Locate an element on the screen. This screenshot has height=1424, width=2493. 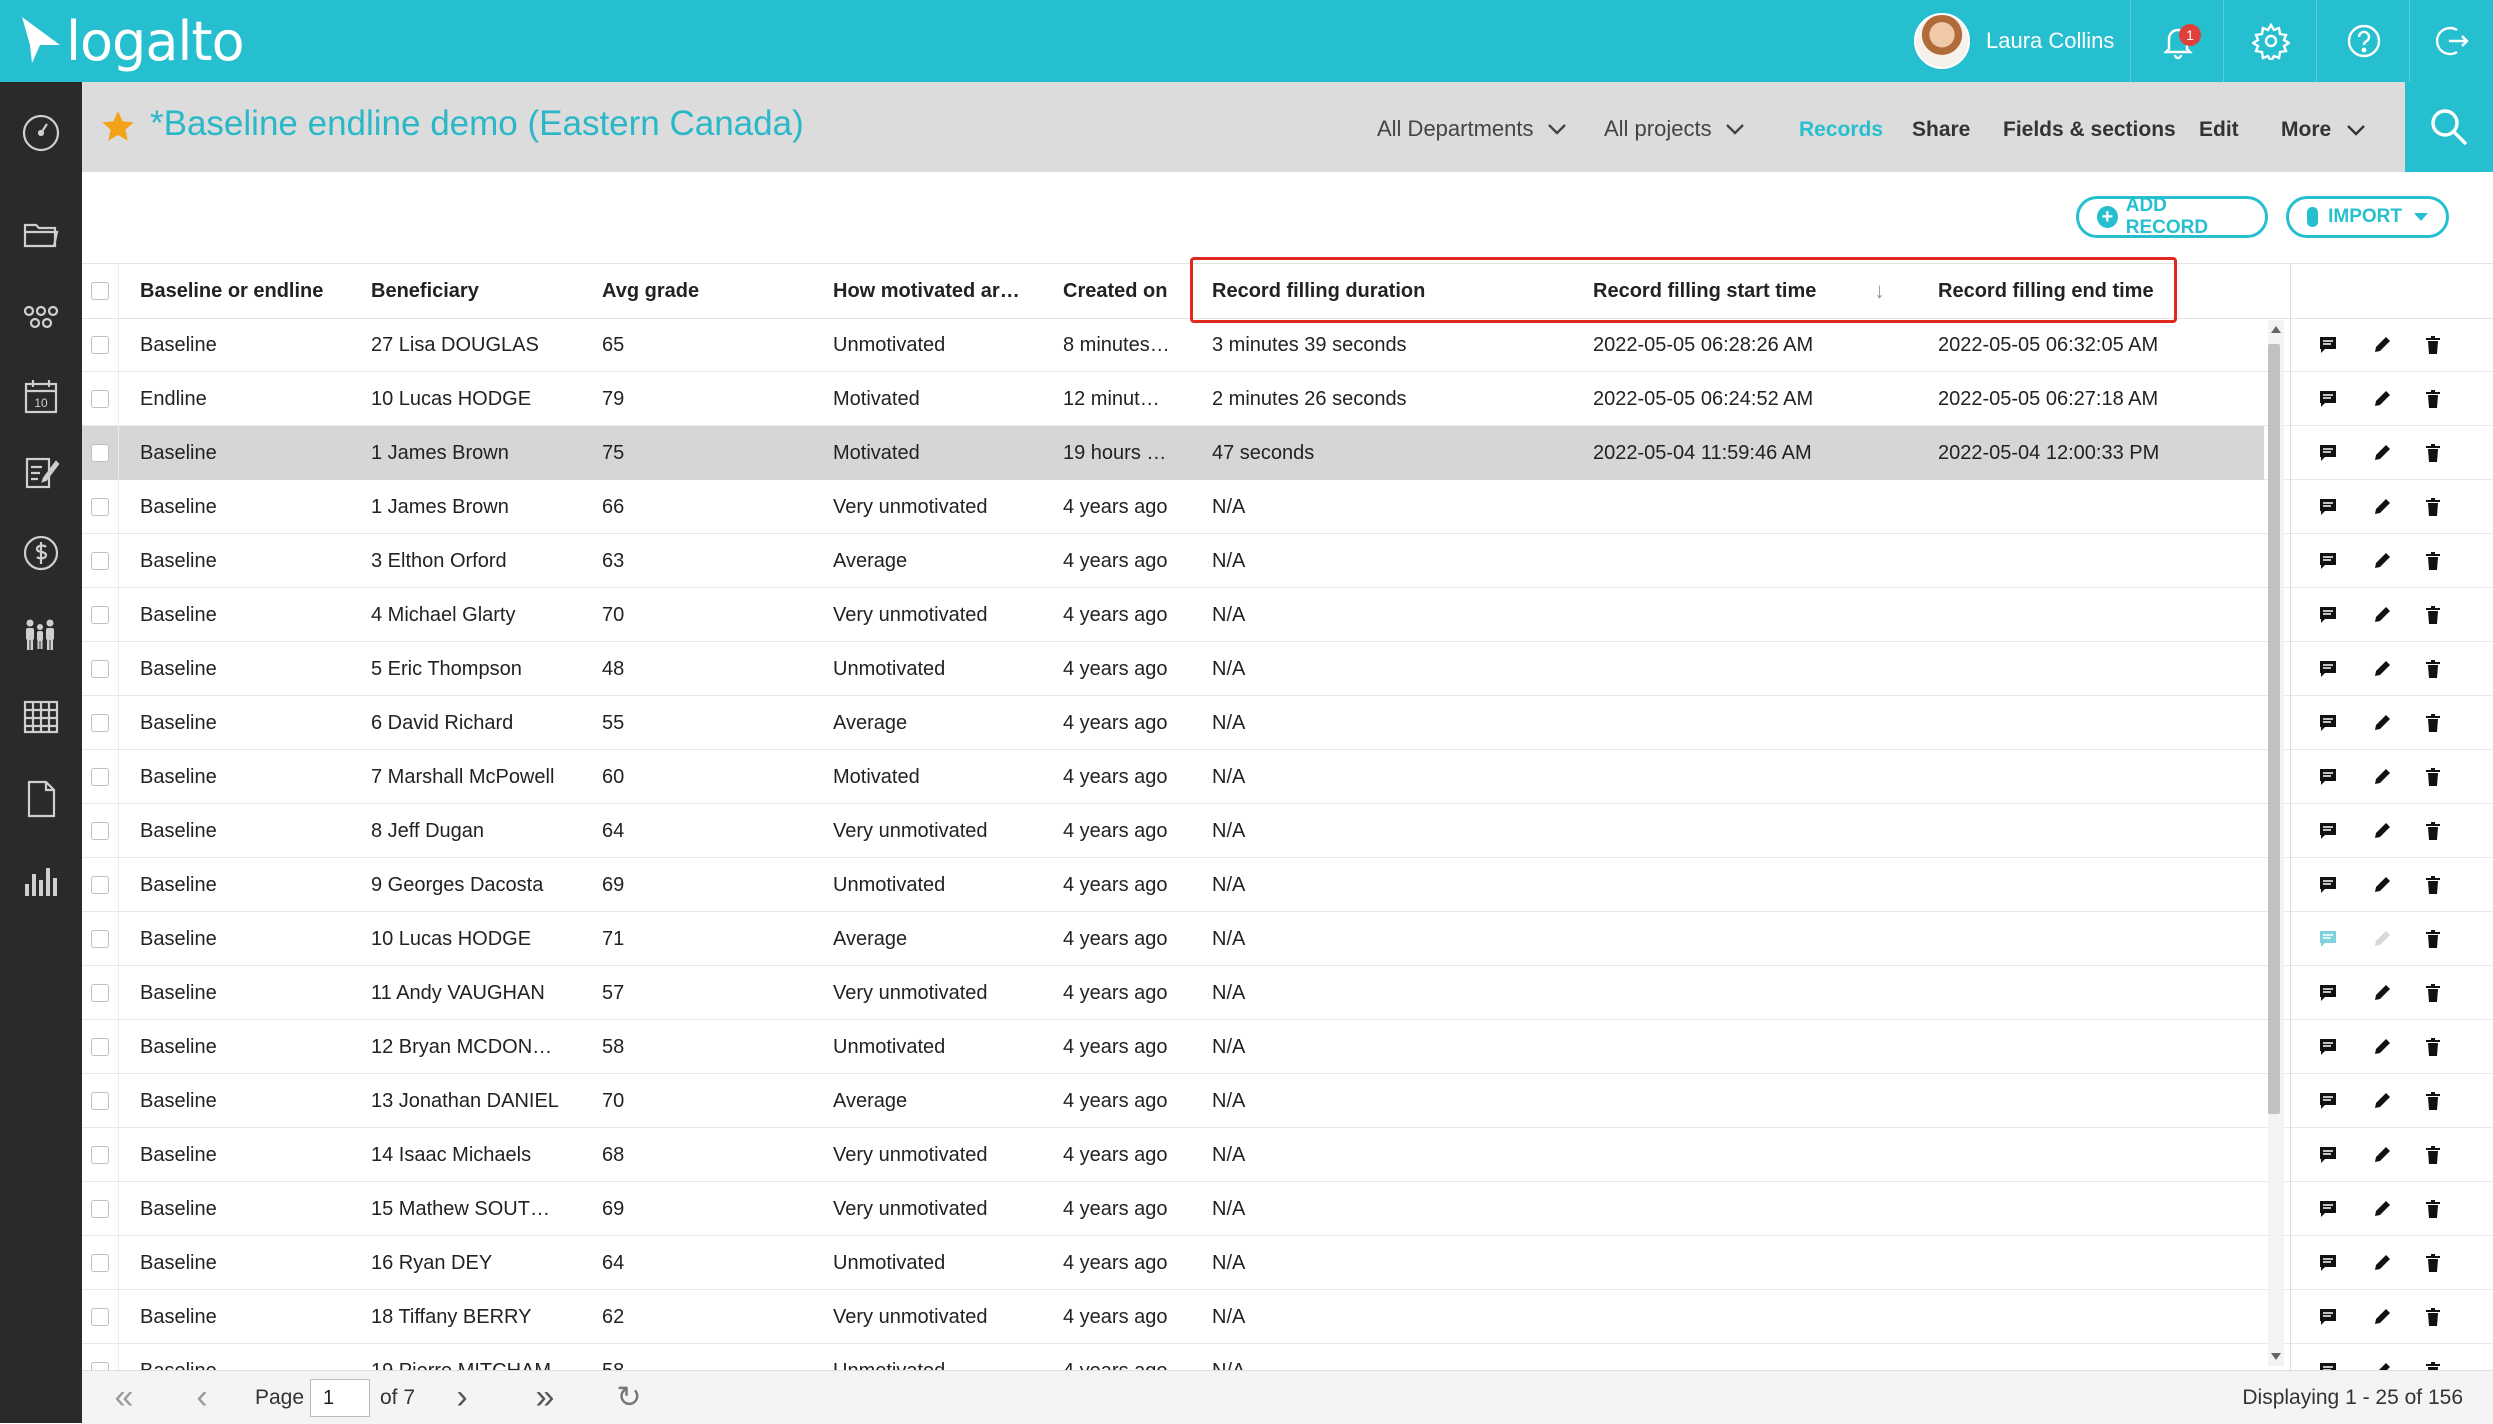
column-header-avg-grade: Avg grade is located at coordinates (650, 291).